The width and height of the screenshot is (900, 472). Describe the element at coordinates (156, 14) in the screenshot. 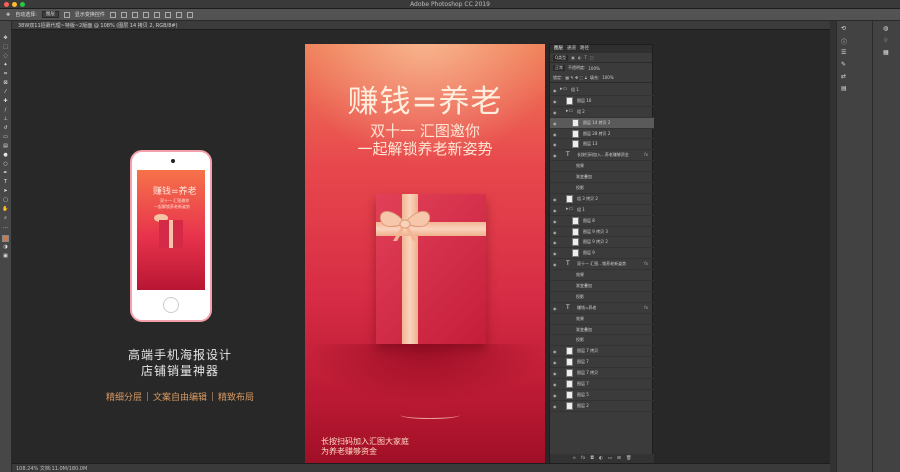

I see `align-middle-icon` at that location.